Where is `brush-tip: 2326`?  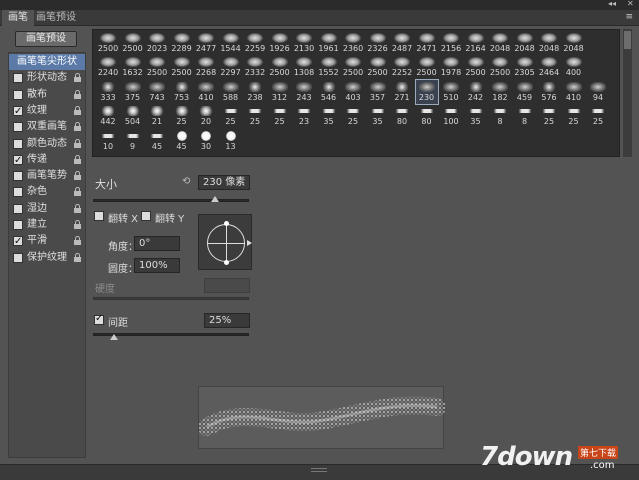 brush-tip: 2326 is located at coordinates (378, 43).